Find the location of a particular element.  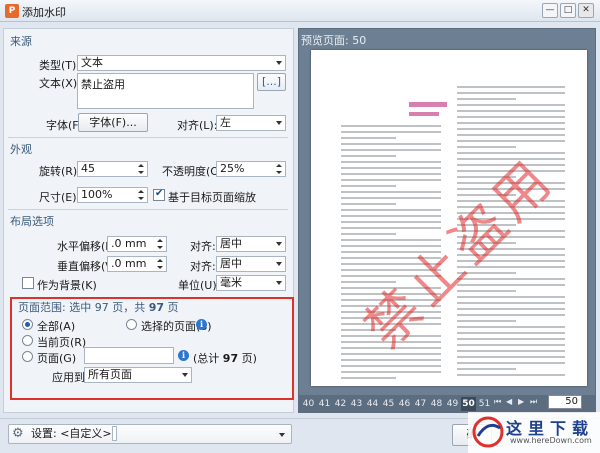

close-button: ✕ is located at coordinates (586, 10).